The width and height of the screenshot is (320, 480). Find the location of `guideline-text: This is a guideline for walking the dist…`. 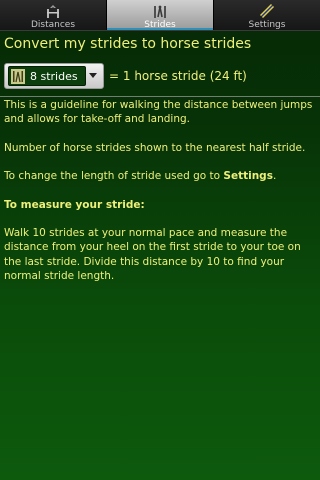

guideline-text: This is a guideline for walking the dist… is located at coordinates (158, 112).